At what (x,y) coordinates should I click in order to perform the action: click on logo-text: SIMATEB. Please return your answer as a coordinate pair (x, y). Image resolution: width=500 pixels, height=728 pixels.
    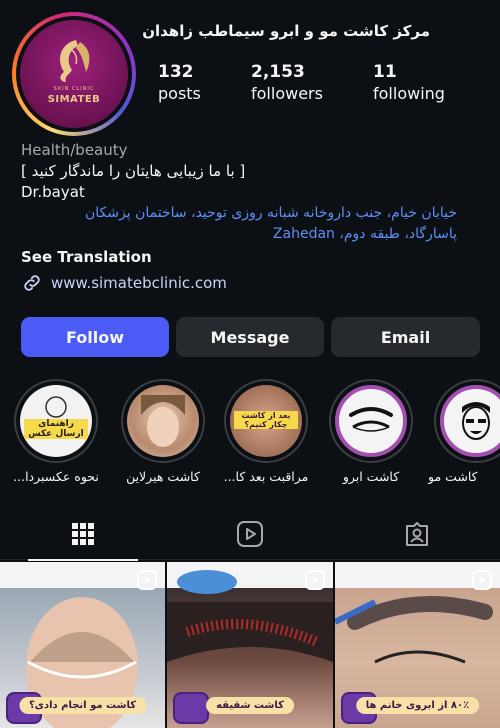
    Looking at the image, I should click on (74, 99).